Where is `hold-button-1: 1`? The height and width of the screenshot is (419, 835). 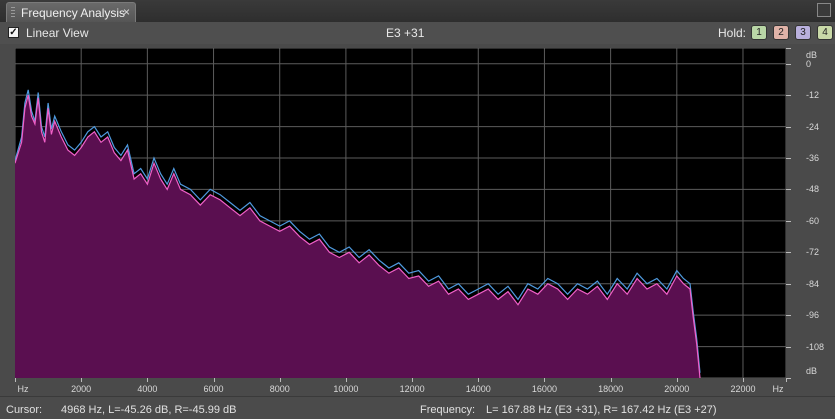 hold-button-1: 1 is located at coordinates (759, 32).